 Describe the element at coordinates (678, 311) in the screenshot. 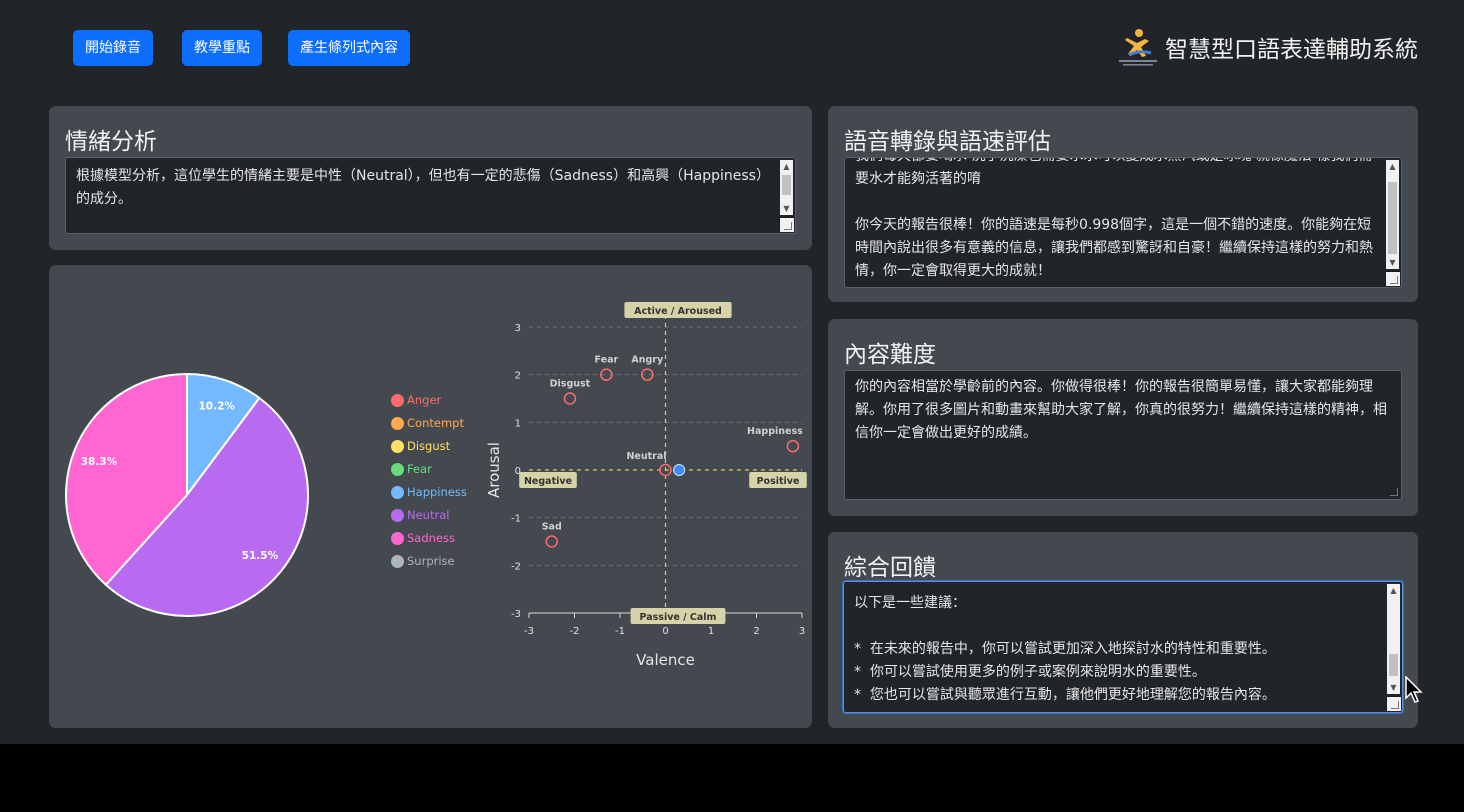

I see `annotation-active-aroused: Active / Aroused` at that location.